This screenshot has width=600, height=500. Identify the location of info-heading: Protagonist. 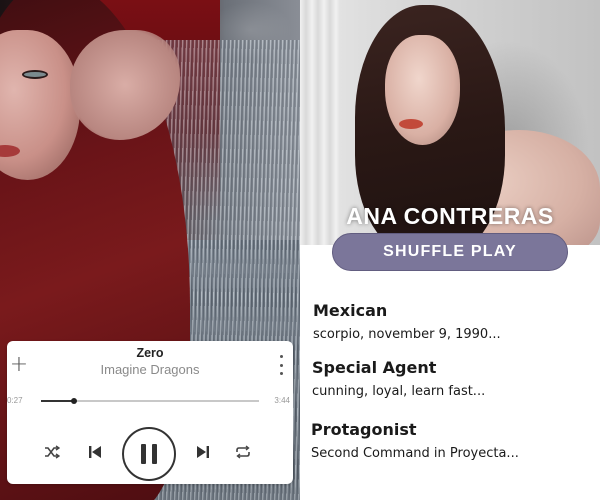
(364, 429).